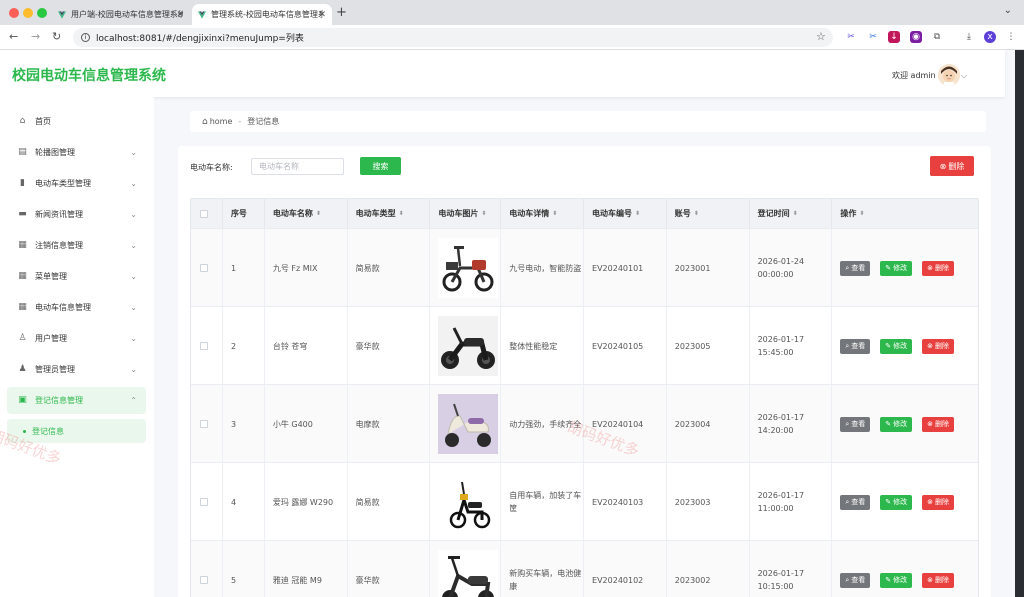 Image resolution: width=1024 pixels, height=597 pixels. Describe the element at coordinates (56, 36) in the screenshot. I see `reload-icon: ↻` at that location.